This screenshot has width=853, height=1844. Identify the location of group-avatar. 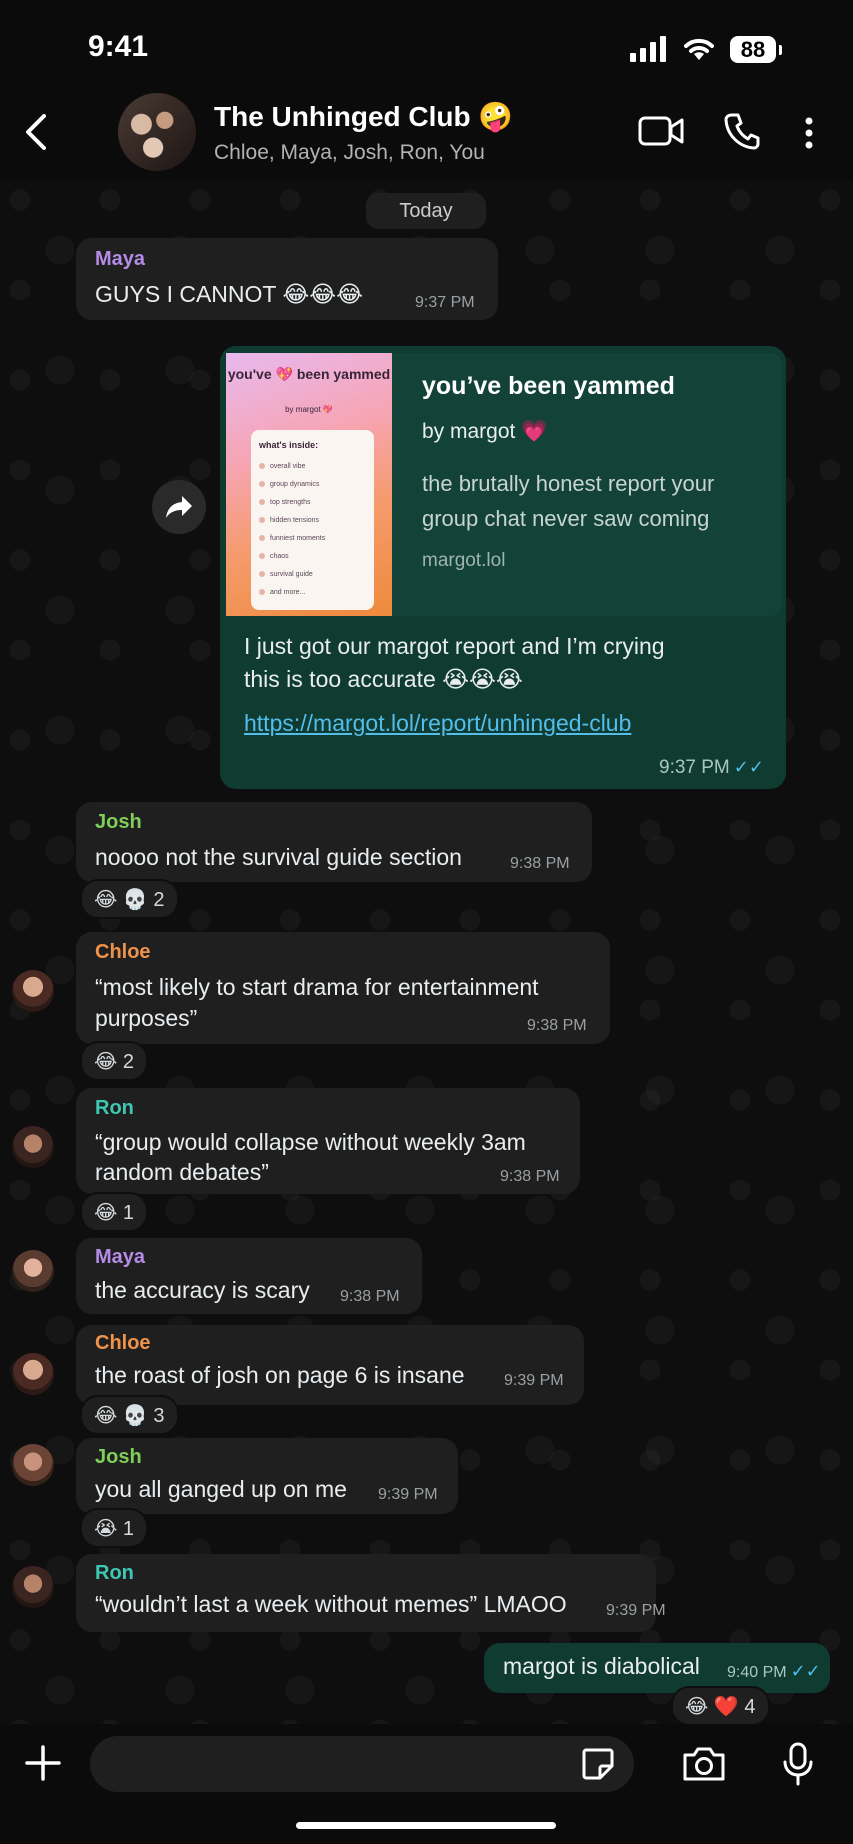
(157, 132).